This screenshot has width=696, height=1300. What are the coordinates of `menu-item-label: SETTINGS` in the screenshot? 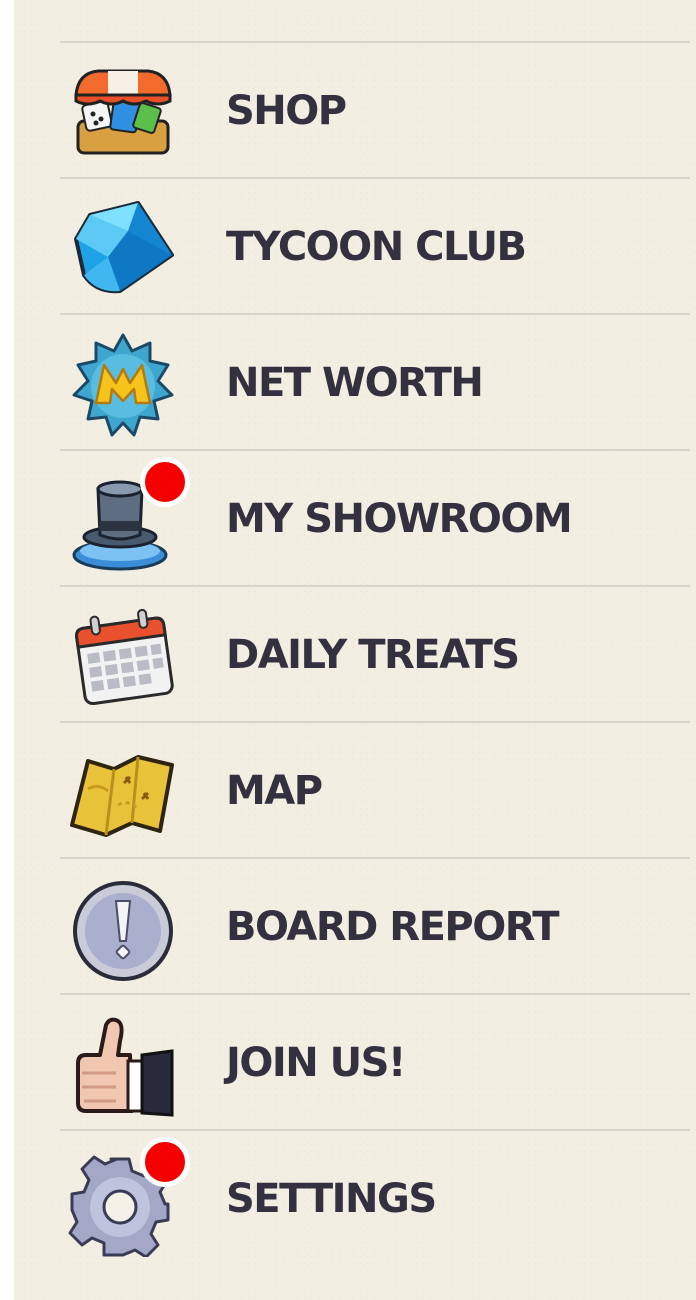 It's located at (331, 1199).